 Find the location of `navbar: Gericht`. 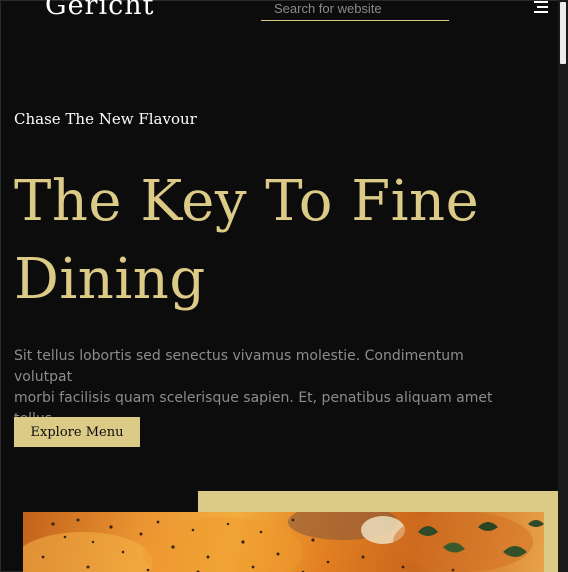

navbar: Gericht is located at coordinates (279, 15).